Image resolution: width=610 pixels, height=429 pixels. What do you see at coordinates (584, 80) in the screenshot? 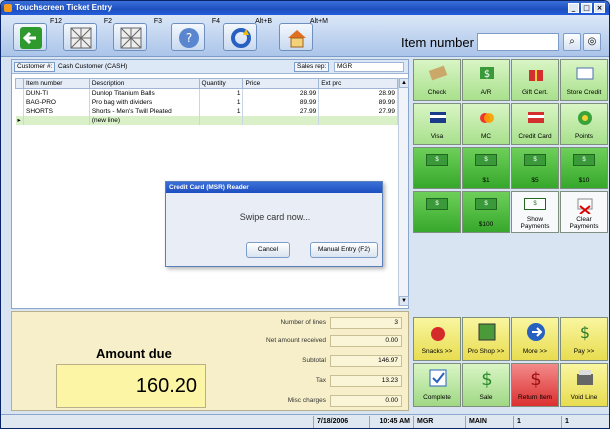
I see `store-credit-button: Store Credit` at bounding box center [584, 80].